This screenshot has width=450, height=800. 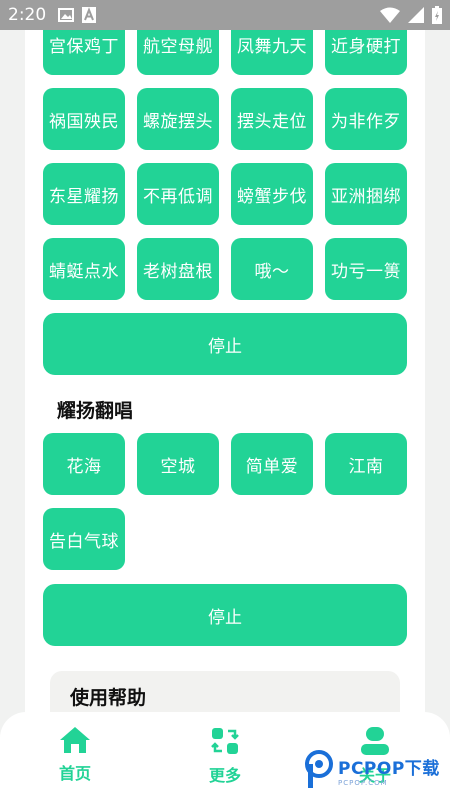 I want to click on status-bar: 2:20, so click(x=225, y=15).